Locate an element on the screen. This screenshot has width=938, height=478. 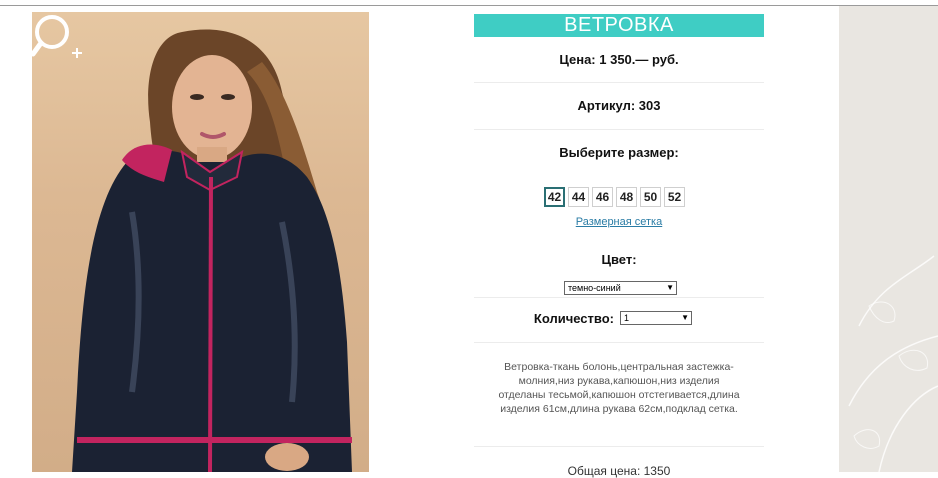
choose-size-label: Выберите размер: is located at coordinates (619, 152).